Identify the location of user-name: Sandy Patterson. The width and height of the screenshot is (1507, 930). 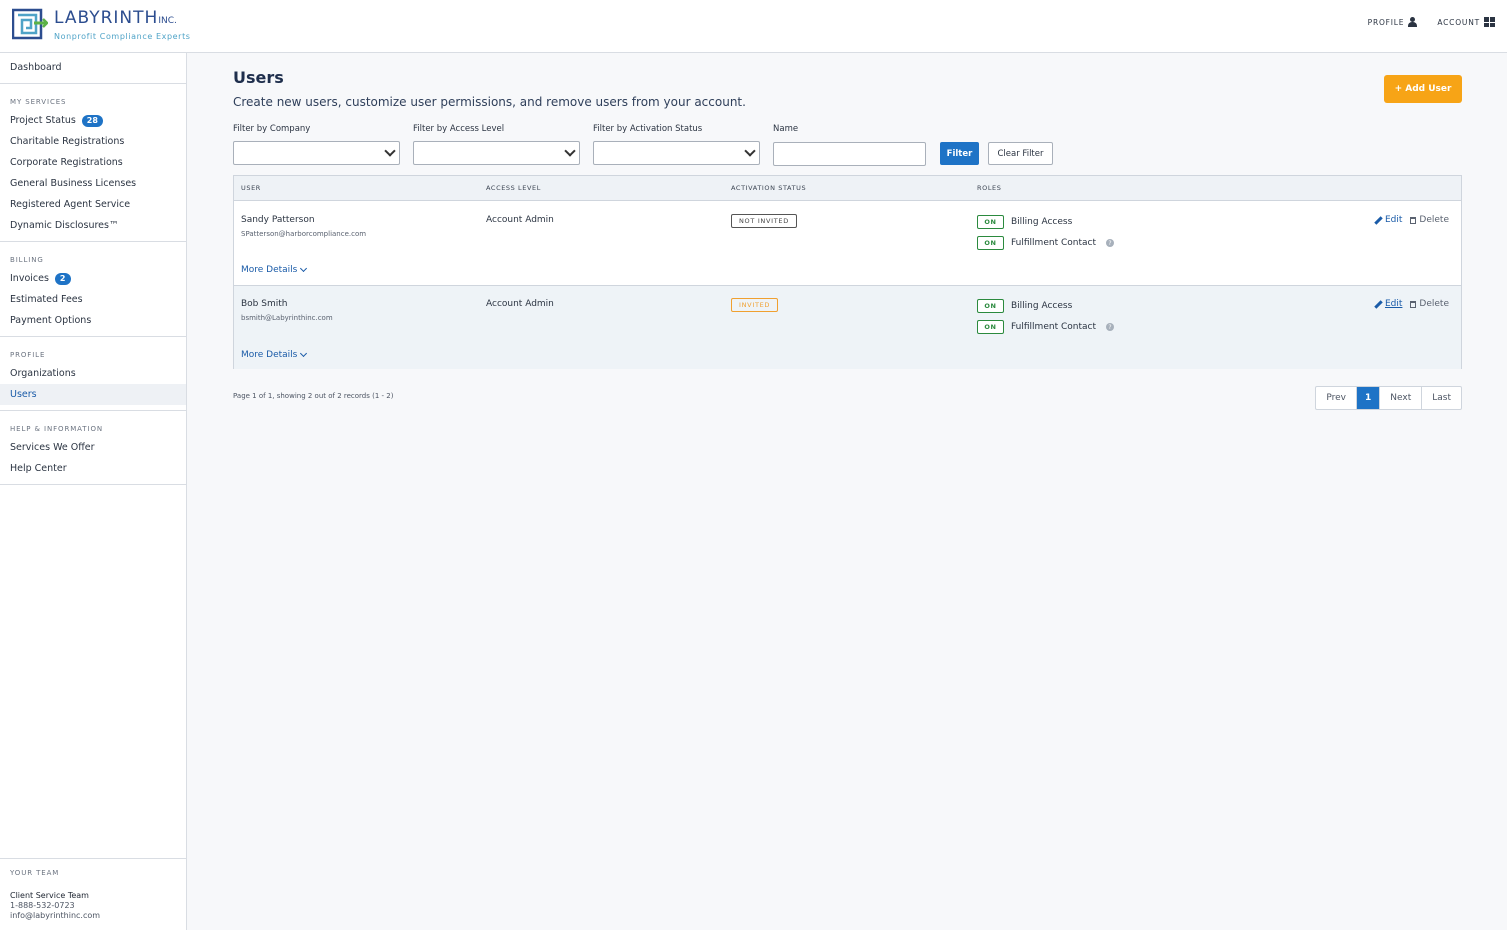
(278, 220).